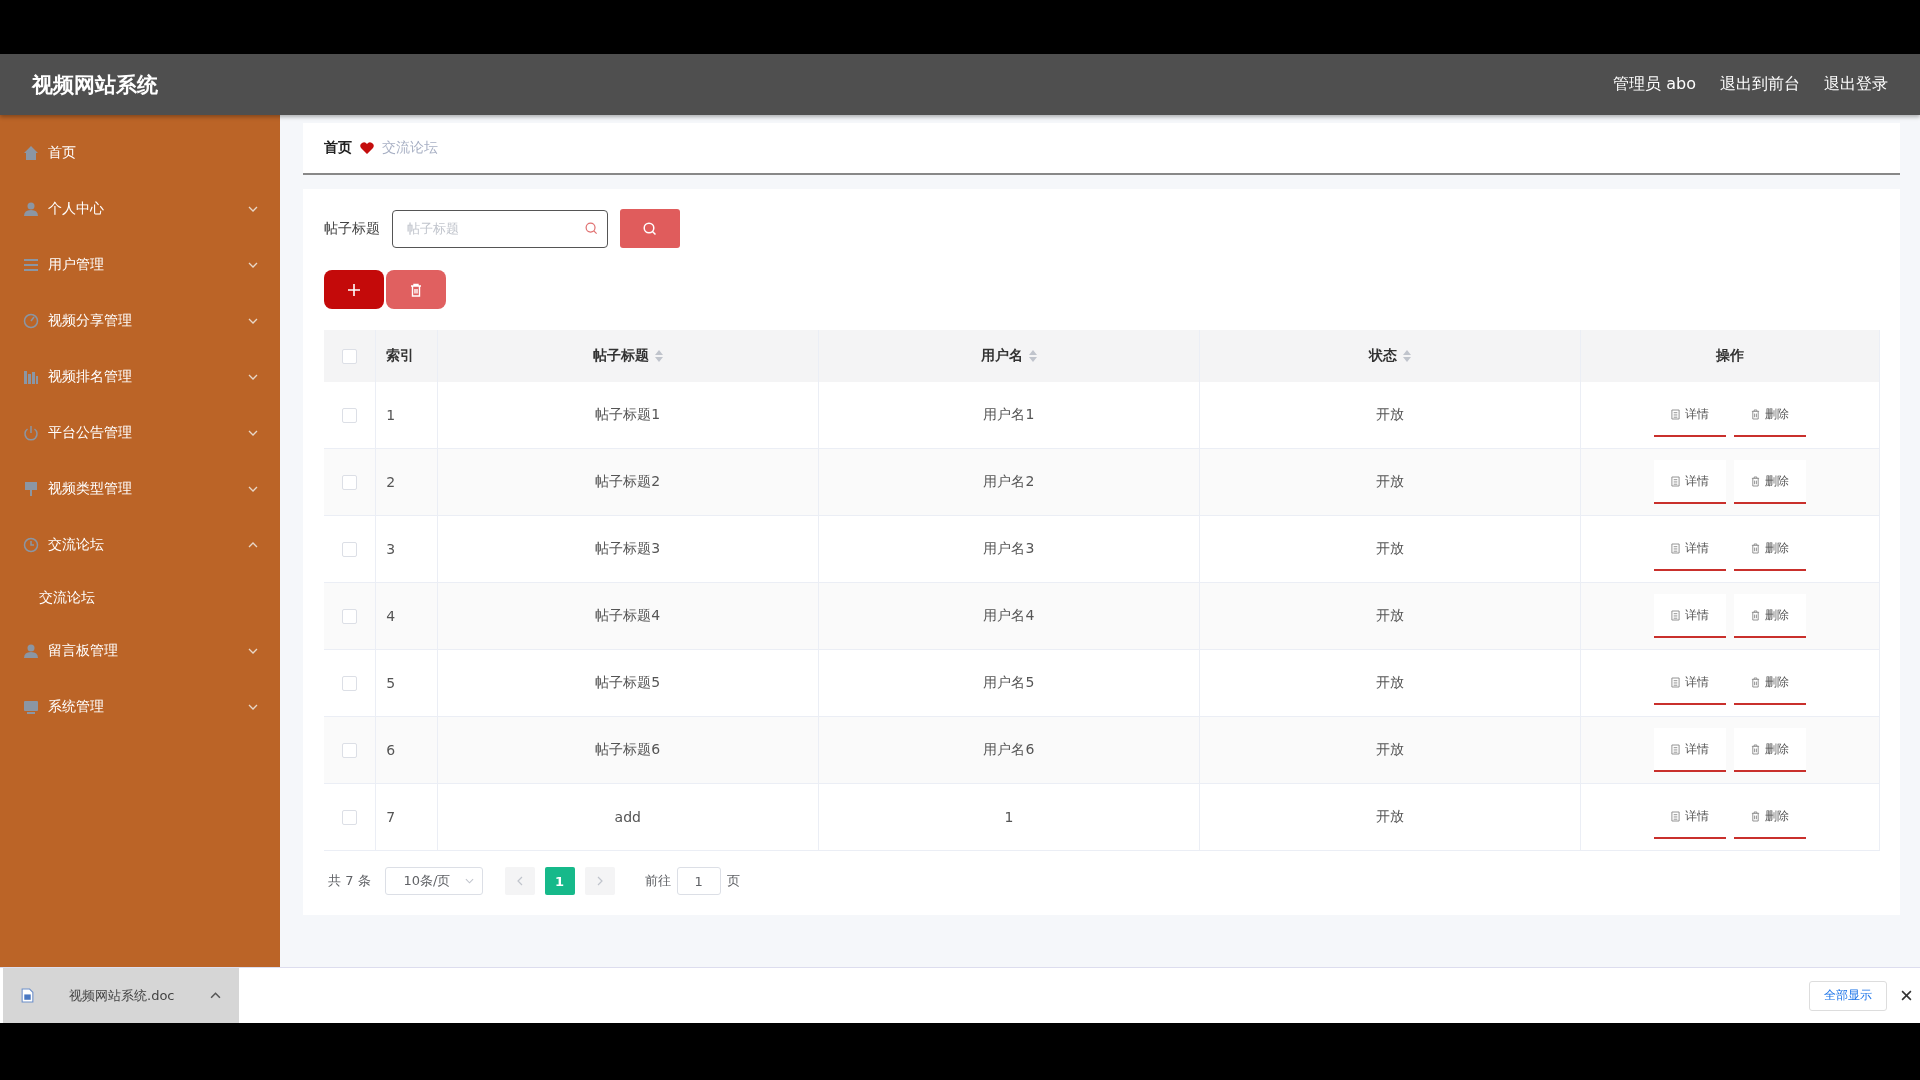 Image resolution: width=1920 pixels, height=1080 pixels. What do you see at coordinates (391, 683) in the screenshot?
I see `table-cell: 5` at bounding box center [391, 683].